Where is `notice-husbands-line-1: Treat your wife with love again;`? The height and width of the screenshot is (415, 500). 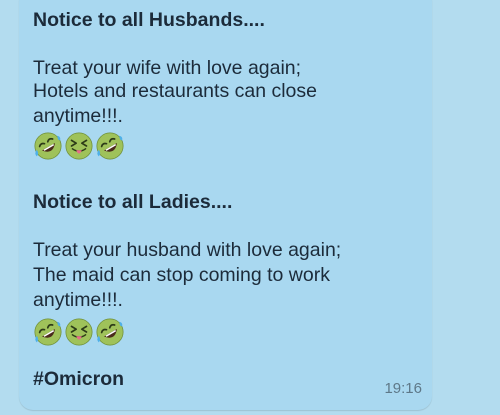
notice-husbands-line-1: Treat your wife with love again; is located at coordinates (167, 68).